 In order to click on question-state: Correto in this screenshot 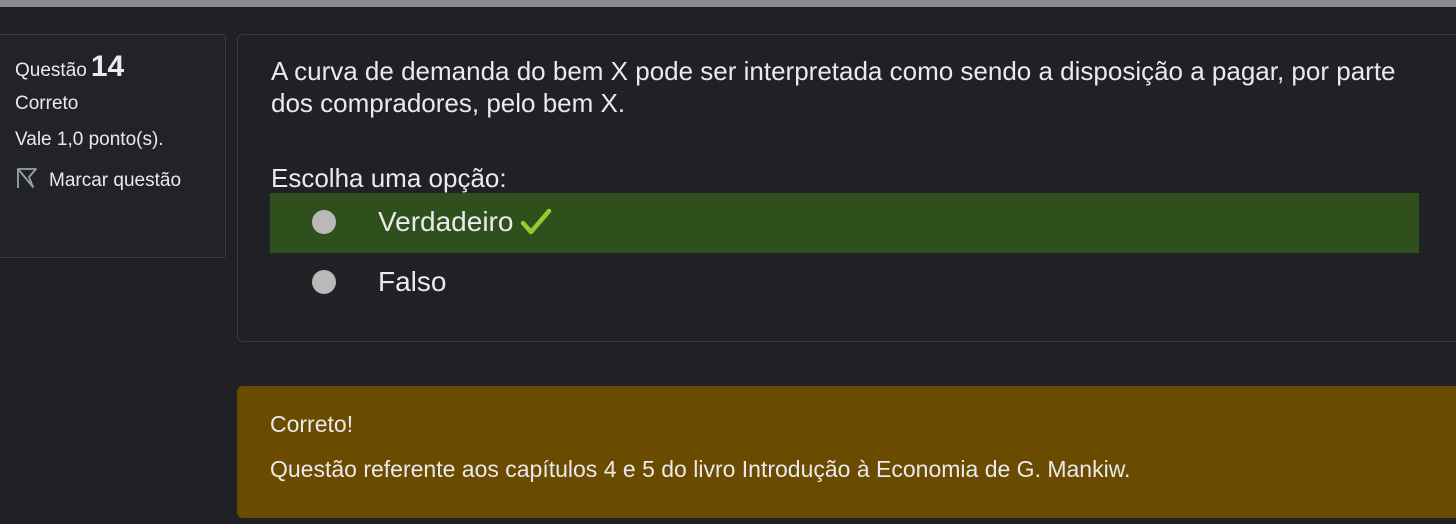, I will do `click(47, 103)`.